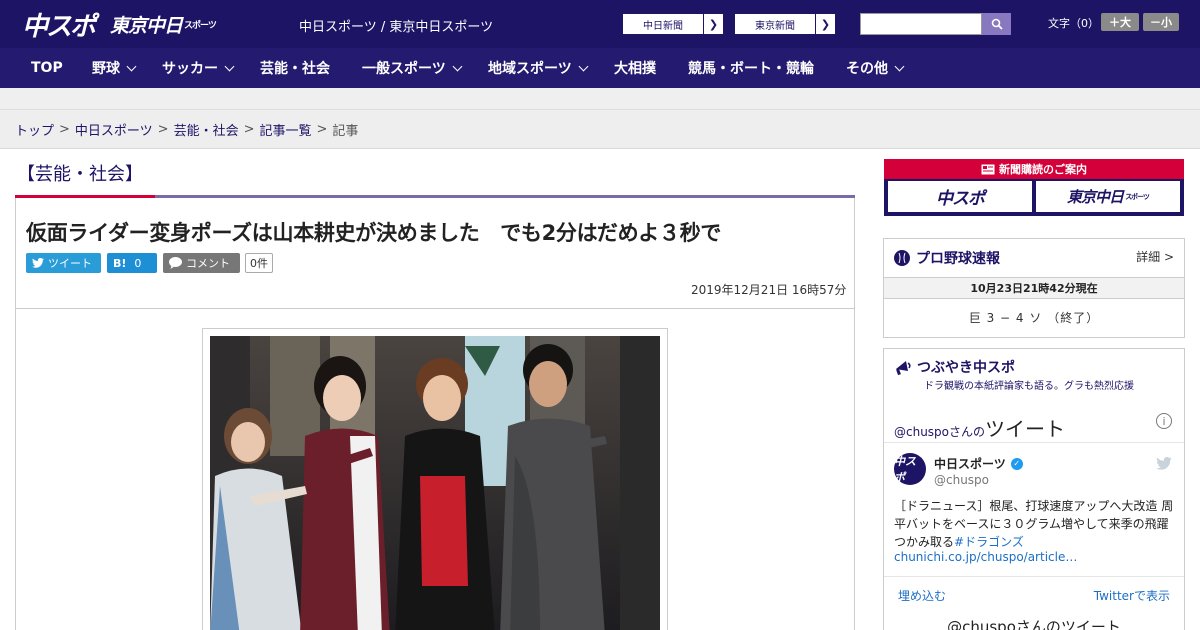 The image size is (1200, 630). Describe the element at coordinates (198, 68) in the screenshot. I see `nav-item-soccer: サッカー` at that location.